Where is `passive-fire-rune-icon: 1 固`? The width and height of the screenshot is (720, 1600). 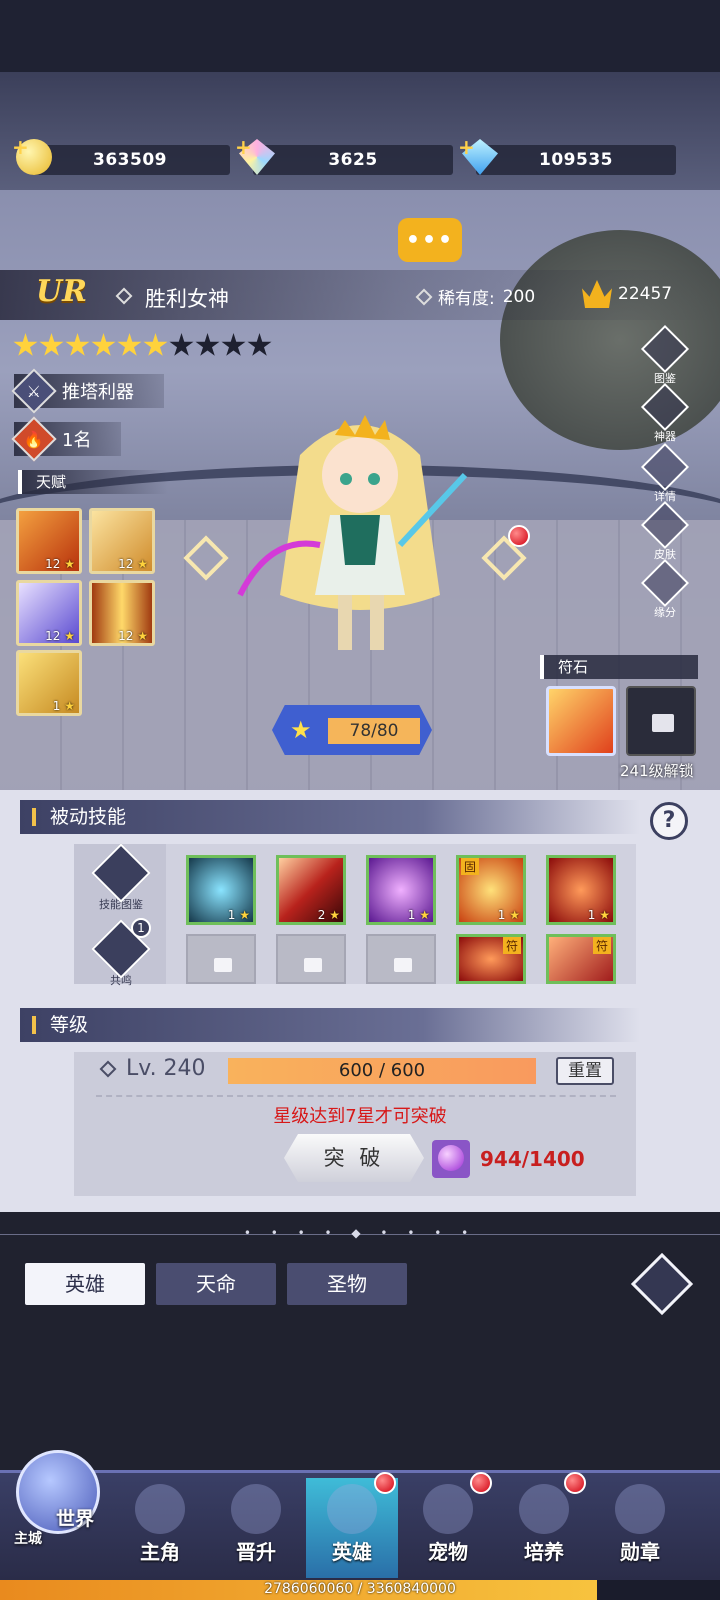
passive-fire-rune-icon: 1 固 is located at coordinates (491, 890).